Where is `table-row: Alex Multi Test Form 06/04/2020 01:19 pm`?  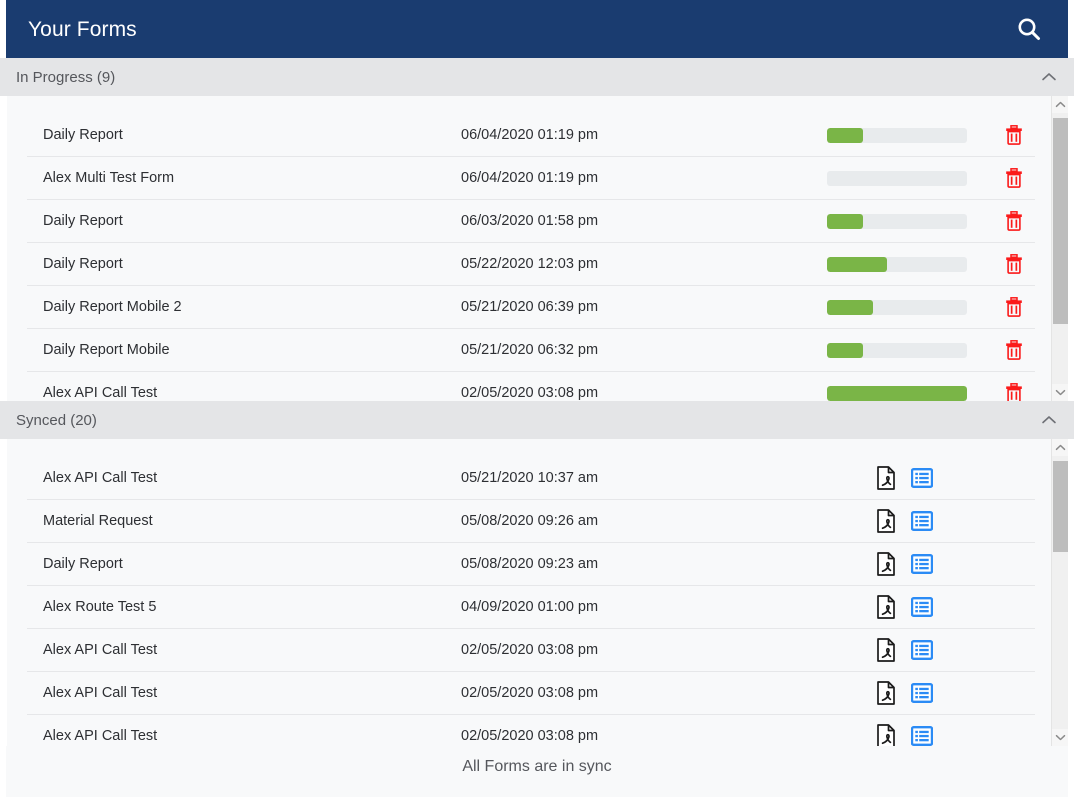 table-row: Alex Multi Test Form 06/04/2020 01:19 pm is located at coordinates (531, 178).